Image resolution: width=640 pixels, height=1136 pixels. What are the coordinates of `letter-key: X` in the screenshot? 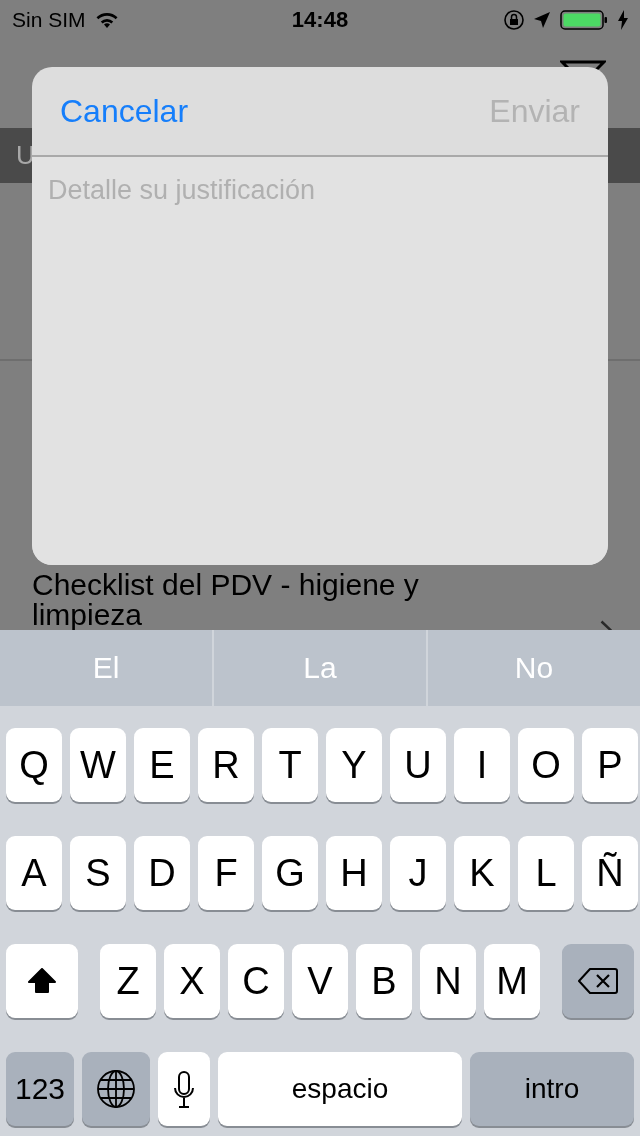 It's located at (192, 981).